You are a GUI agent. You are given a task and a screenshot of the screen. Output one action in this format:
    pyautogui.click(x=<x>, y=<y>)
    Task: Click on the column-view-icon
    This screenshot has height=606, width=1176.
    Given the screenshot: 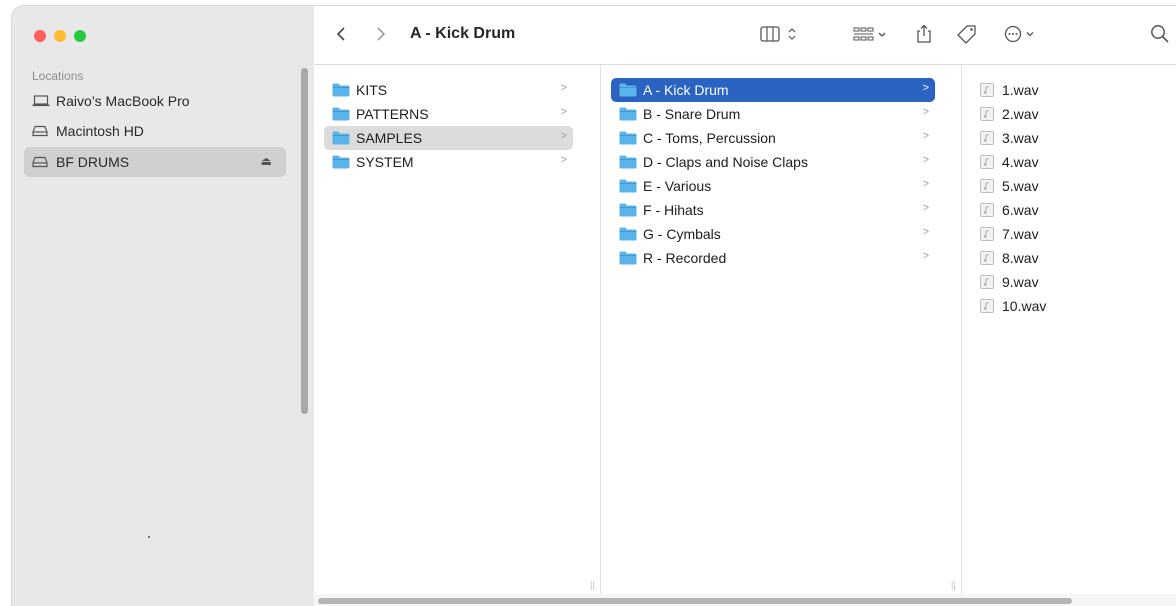 What is the action you would take?
    pyautogui.click(x=780, y=34)
    